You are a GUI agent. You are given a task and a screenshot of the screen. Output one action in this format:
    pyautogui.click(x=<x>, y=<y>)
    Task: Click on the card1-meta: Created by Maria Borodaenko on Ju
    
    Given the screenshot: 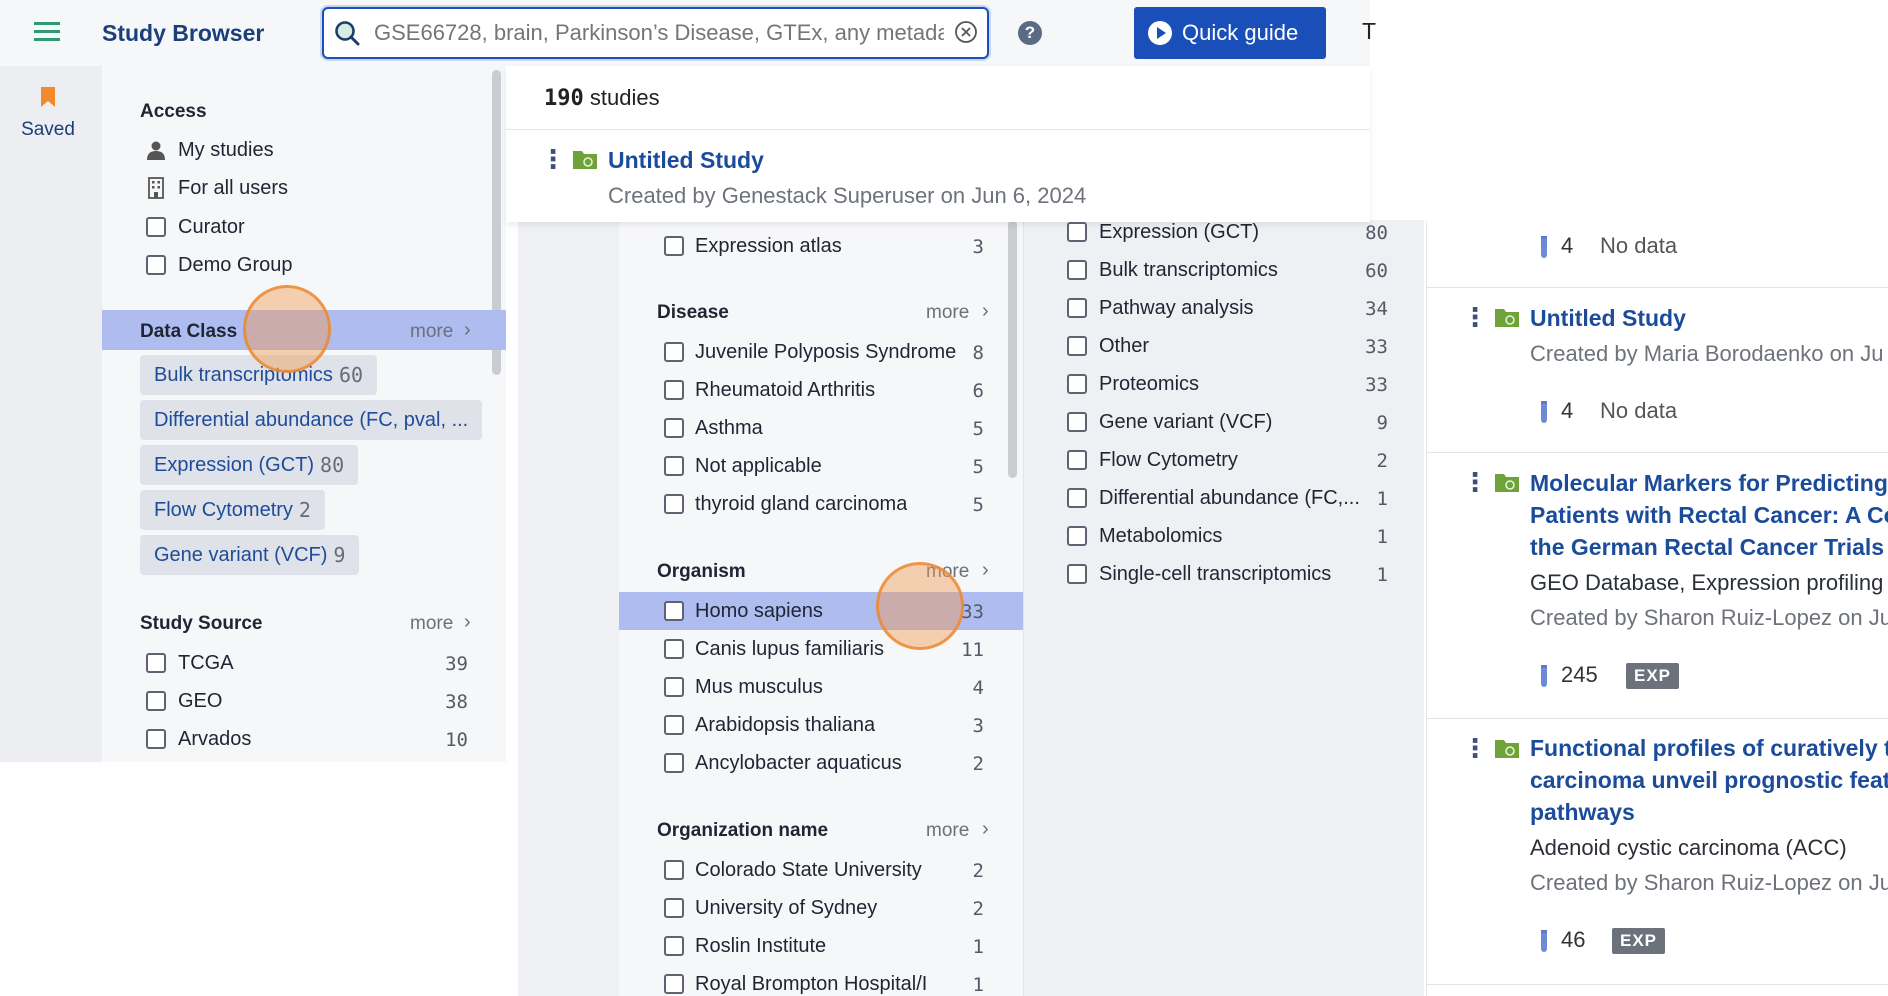 What is the action you would take?
    pyautogui.click(x=1707, y=353)
    